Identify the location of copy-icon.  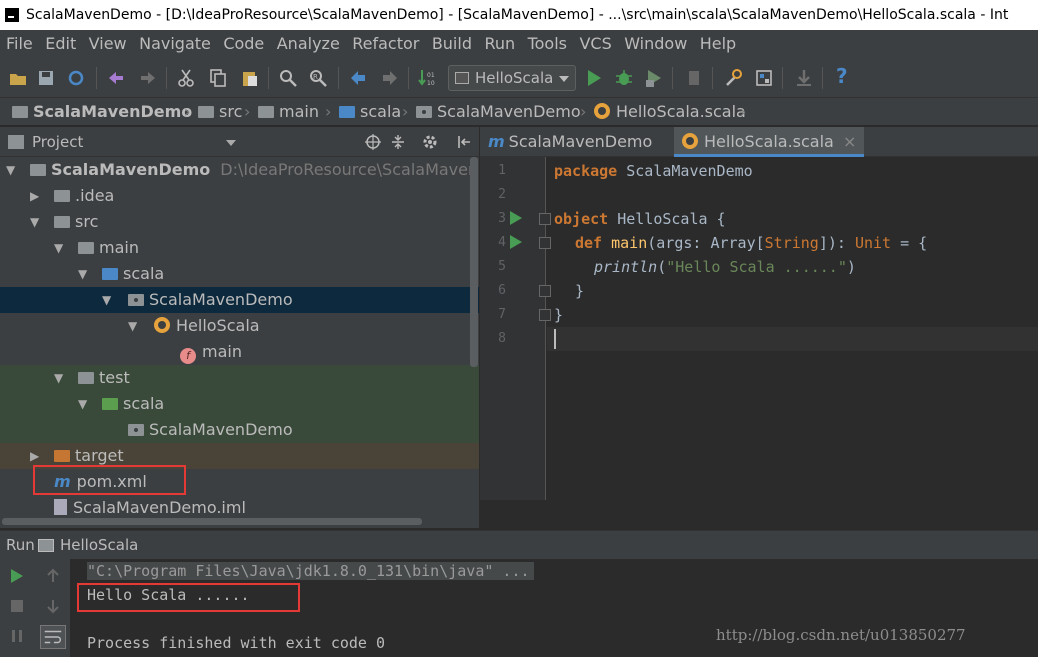
(218, 78).